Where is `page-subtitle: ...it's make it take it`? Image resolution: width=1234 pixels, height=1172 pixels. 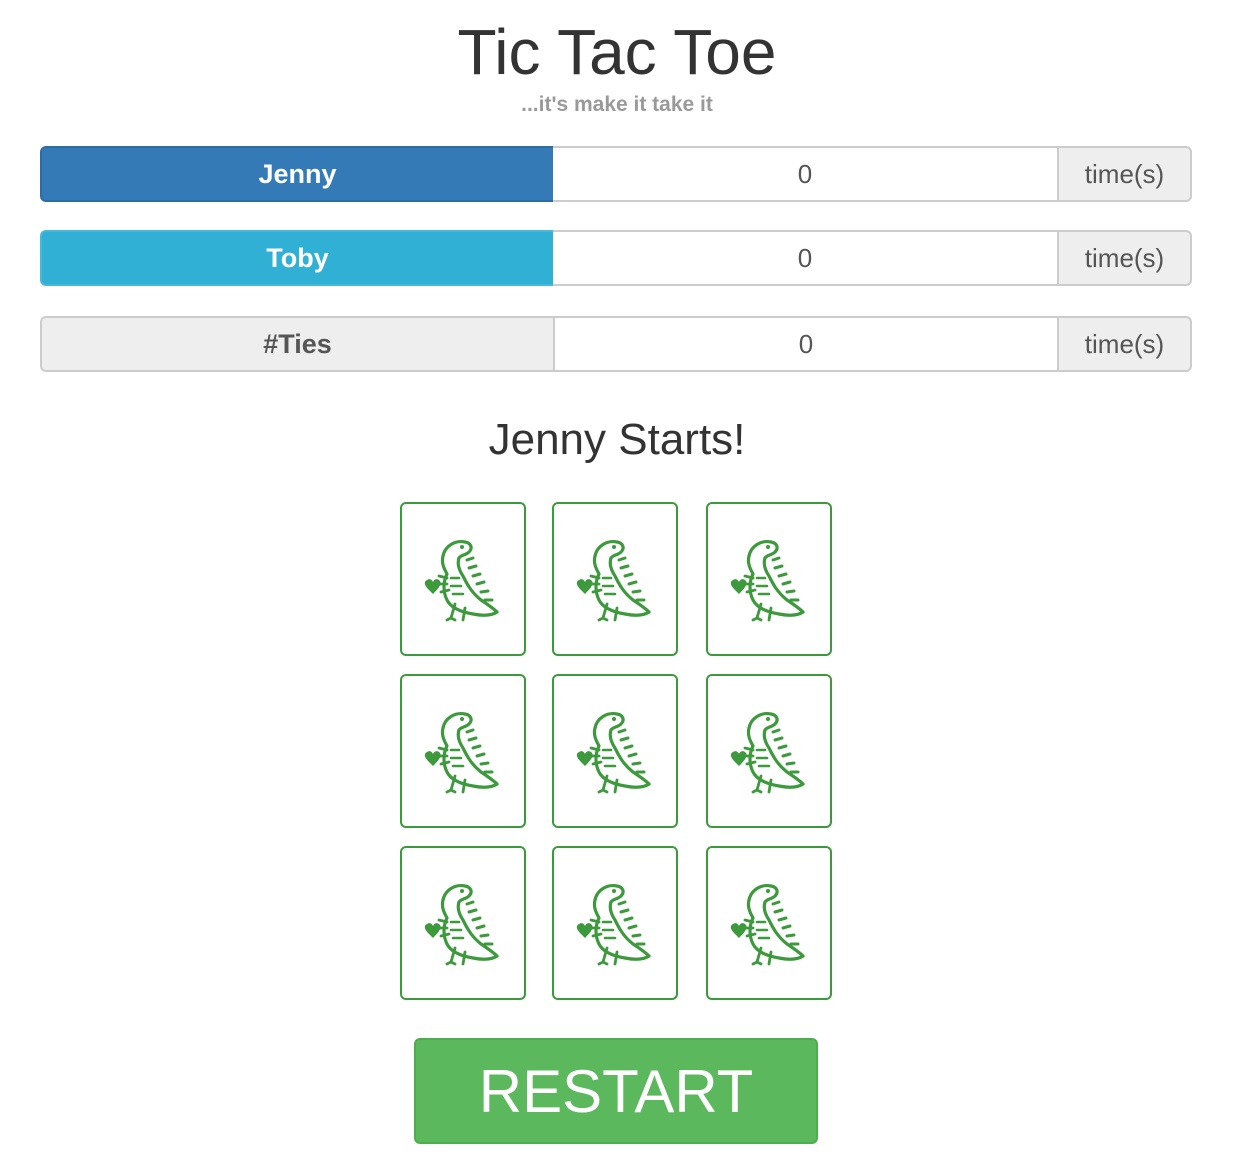 page-subtitle: ...it's make it take it is located at coordinates (617, 104).